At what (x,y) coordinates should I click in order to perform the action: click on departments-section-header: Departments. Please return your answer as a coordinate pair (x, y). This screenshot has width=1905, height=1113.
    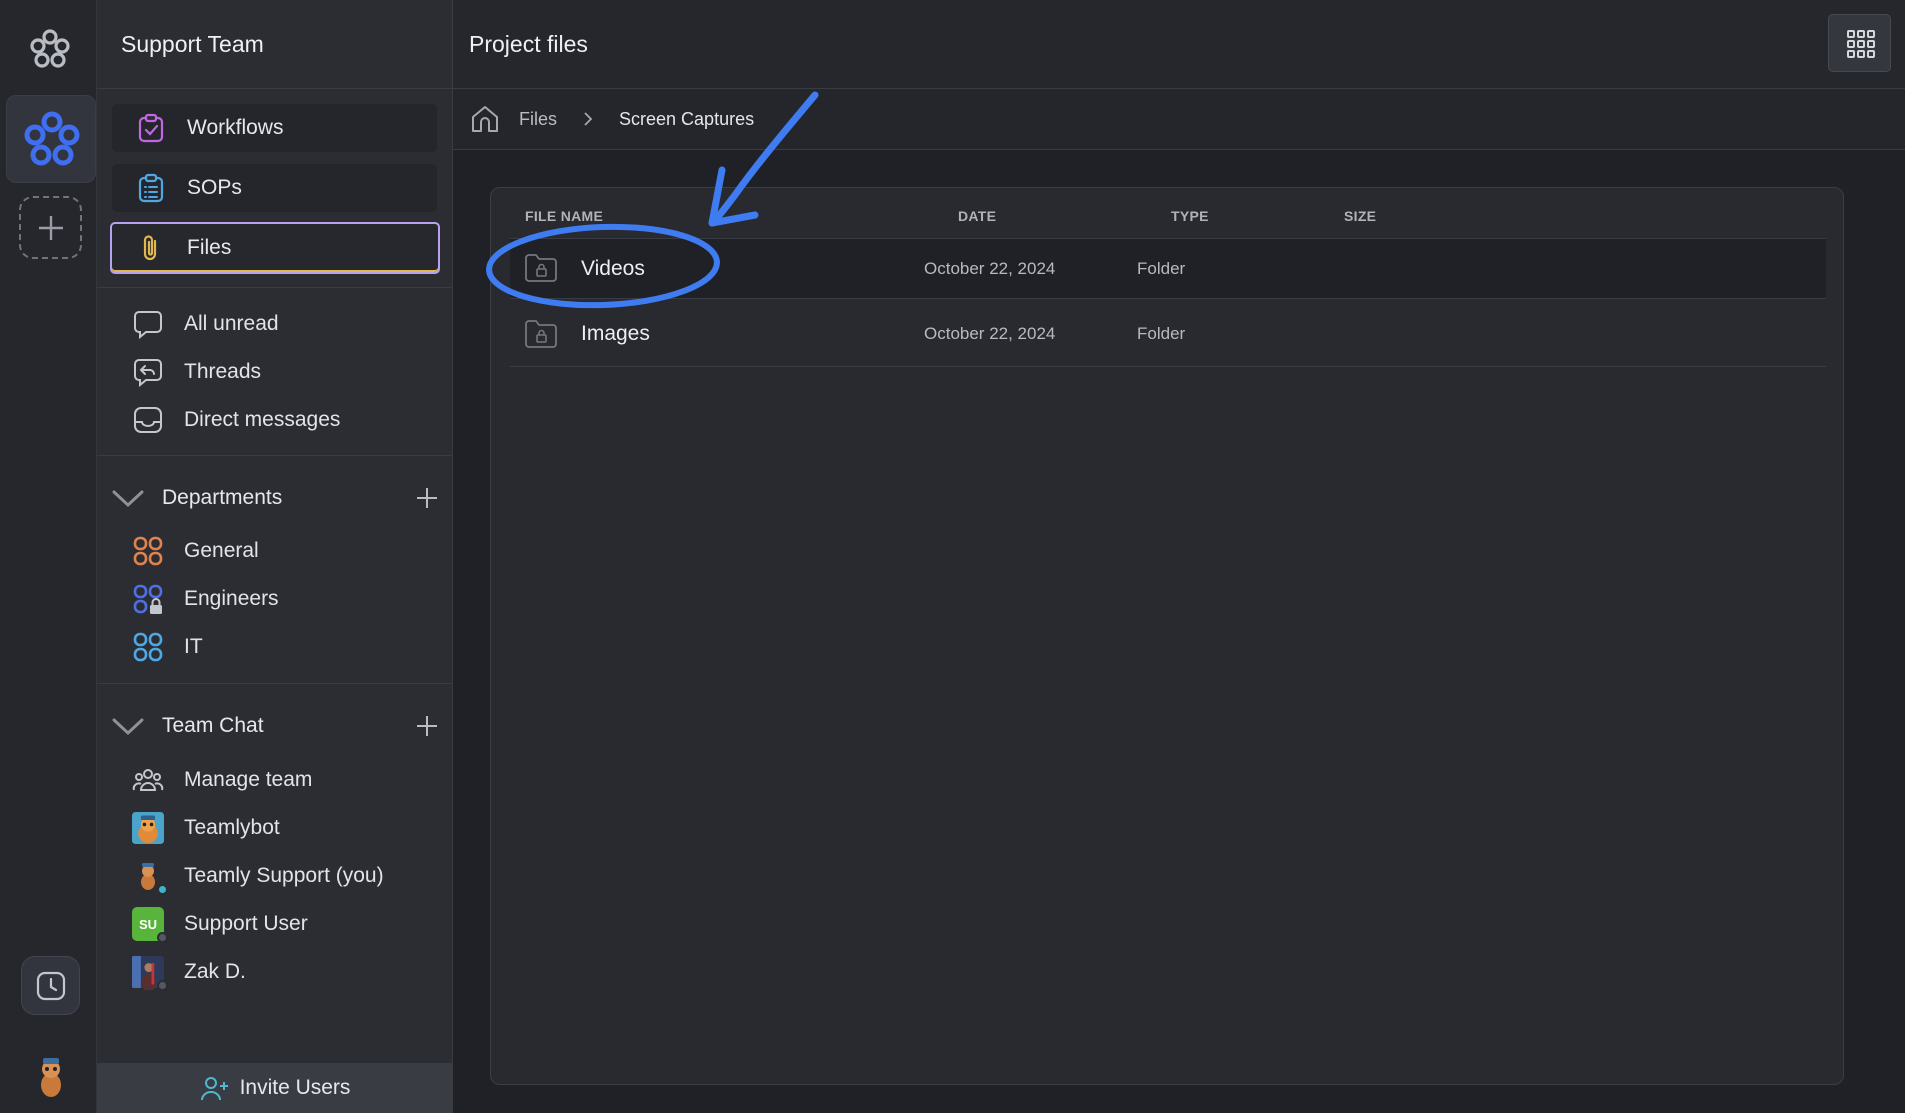
    Looking at the image, I should click on (275, 498).